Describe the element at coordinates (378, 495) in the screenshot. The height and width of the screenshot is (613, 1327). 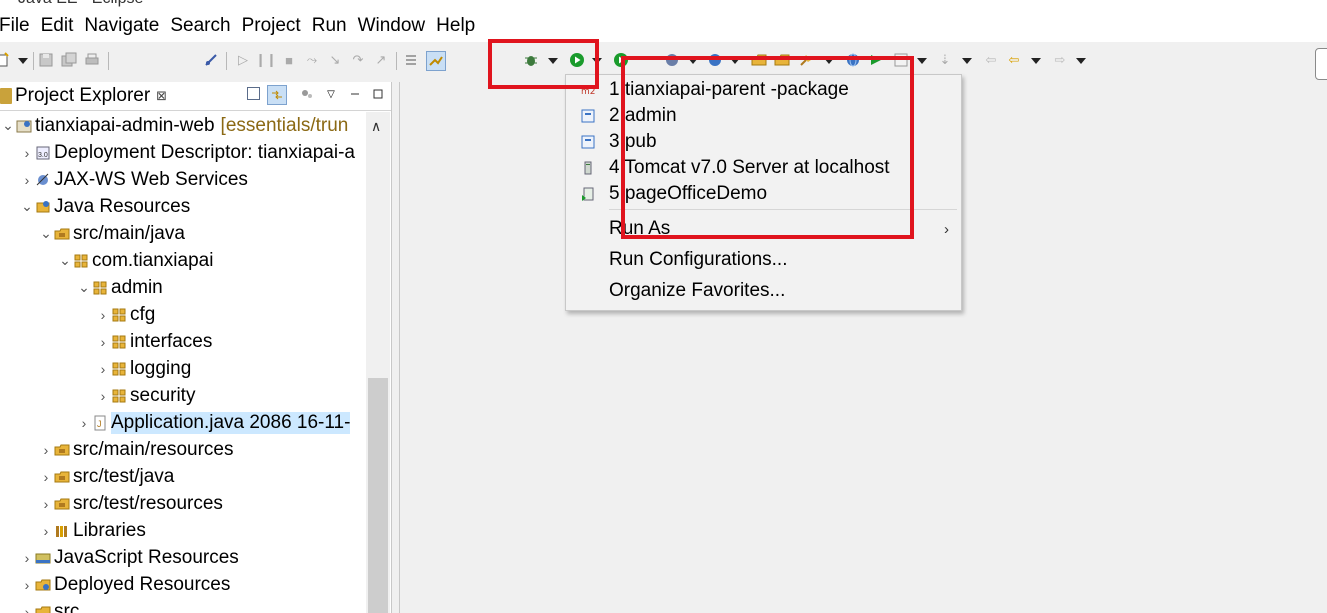
I see `scrollbar-thumb` at that location.